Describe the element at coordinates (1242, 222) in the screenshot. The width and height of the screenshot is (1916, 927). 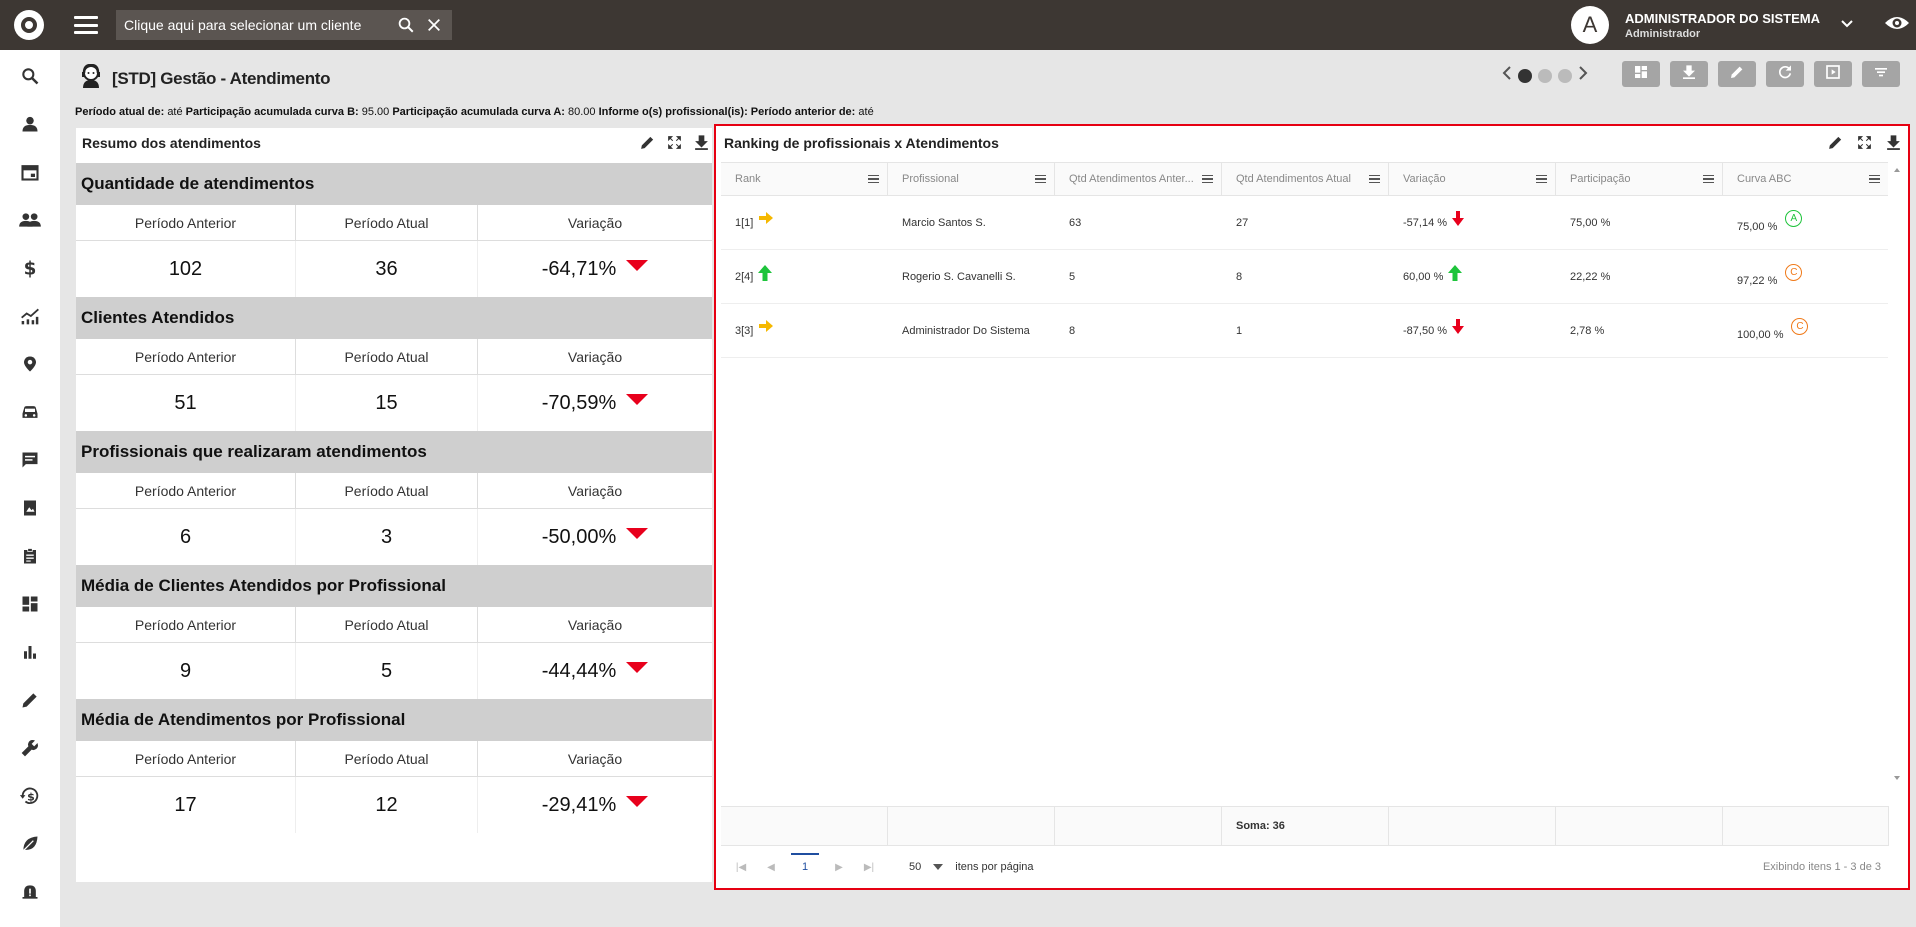
I see `atual-cell: 27` at that location.